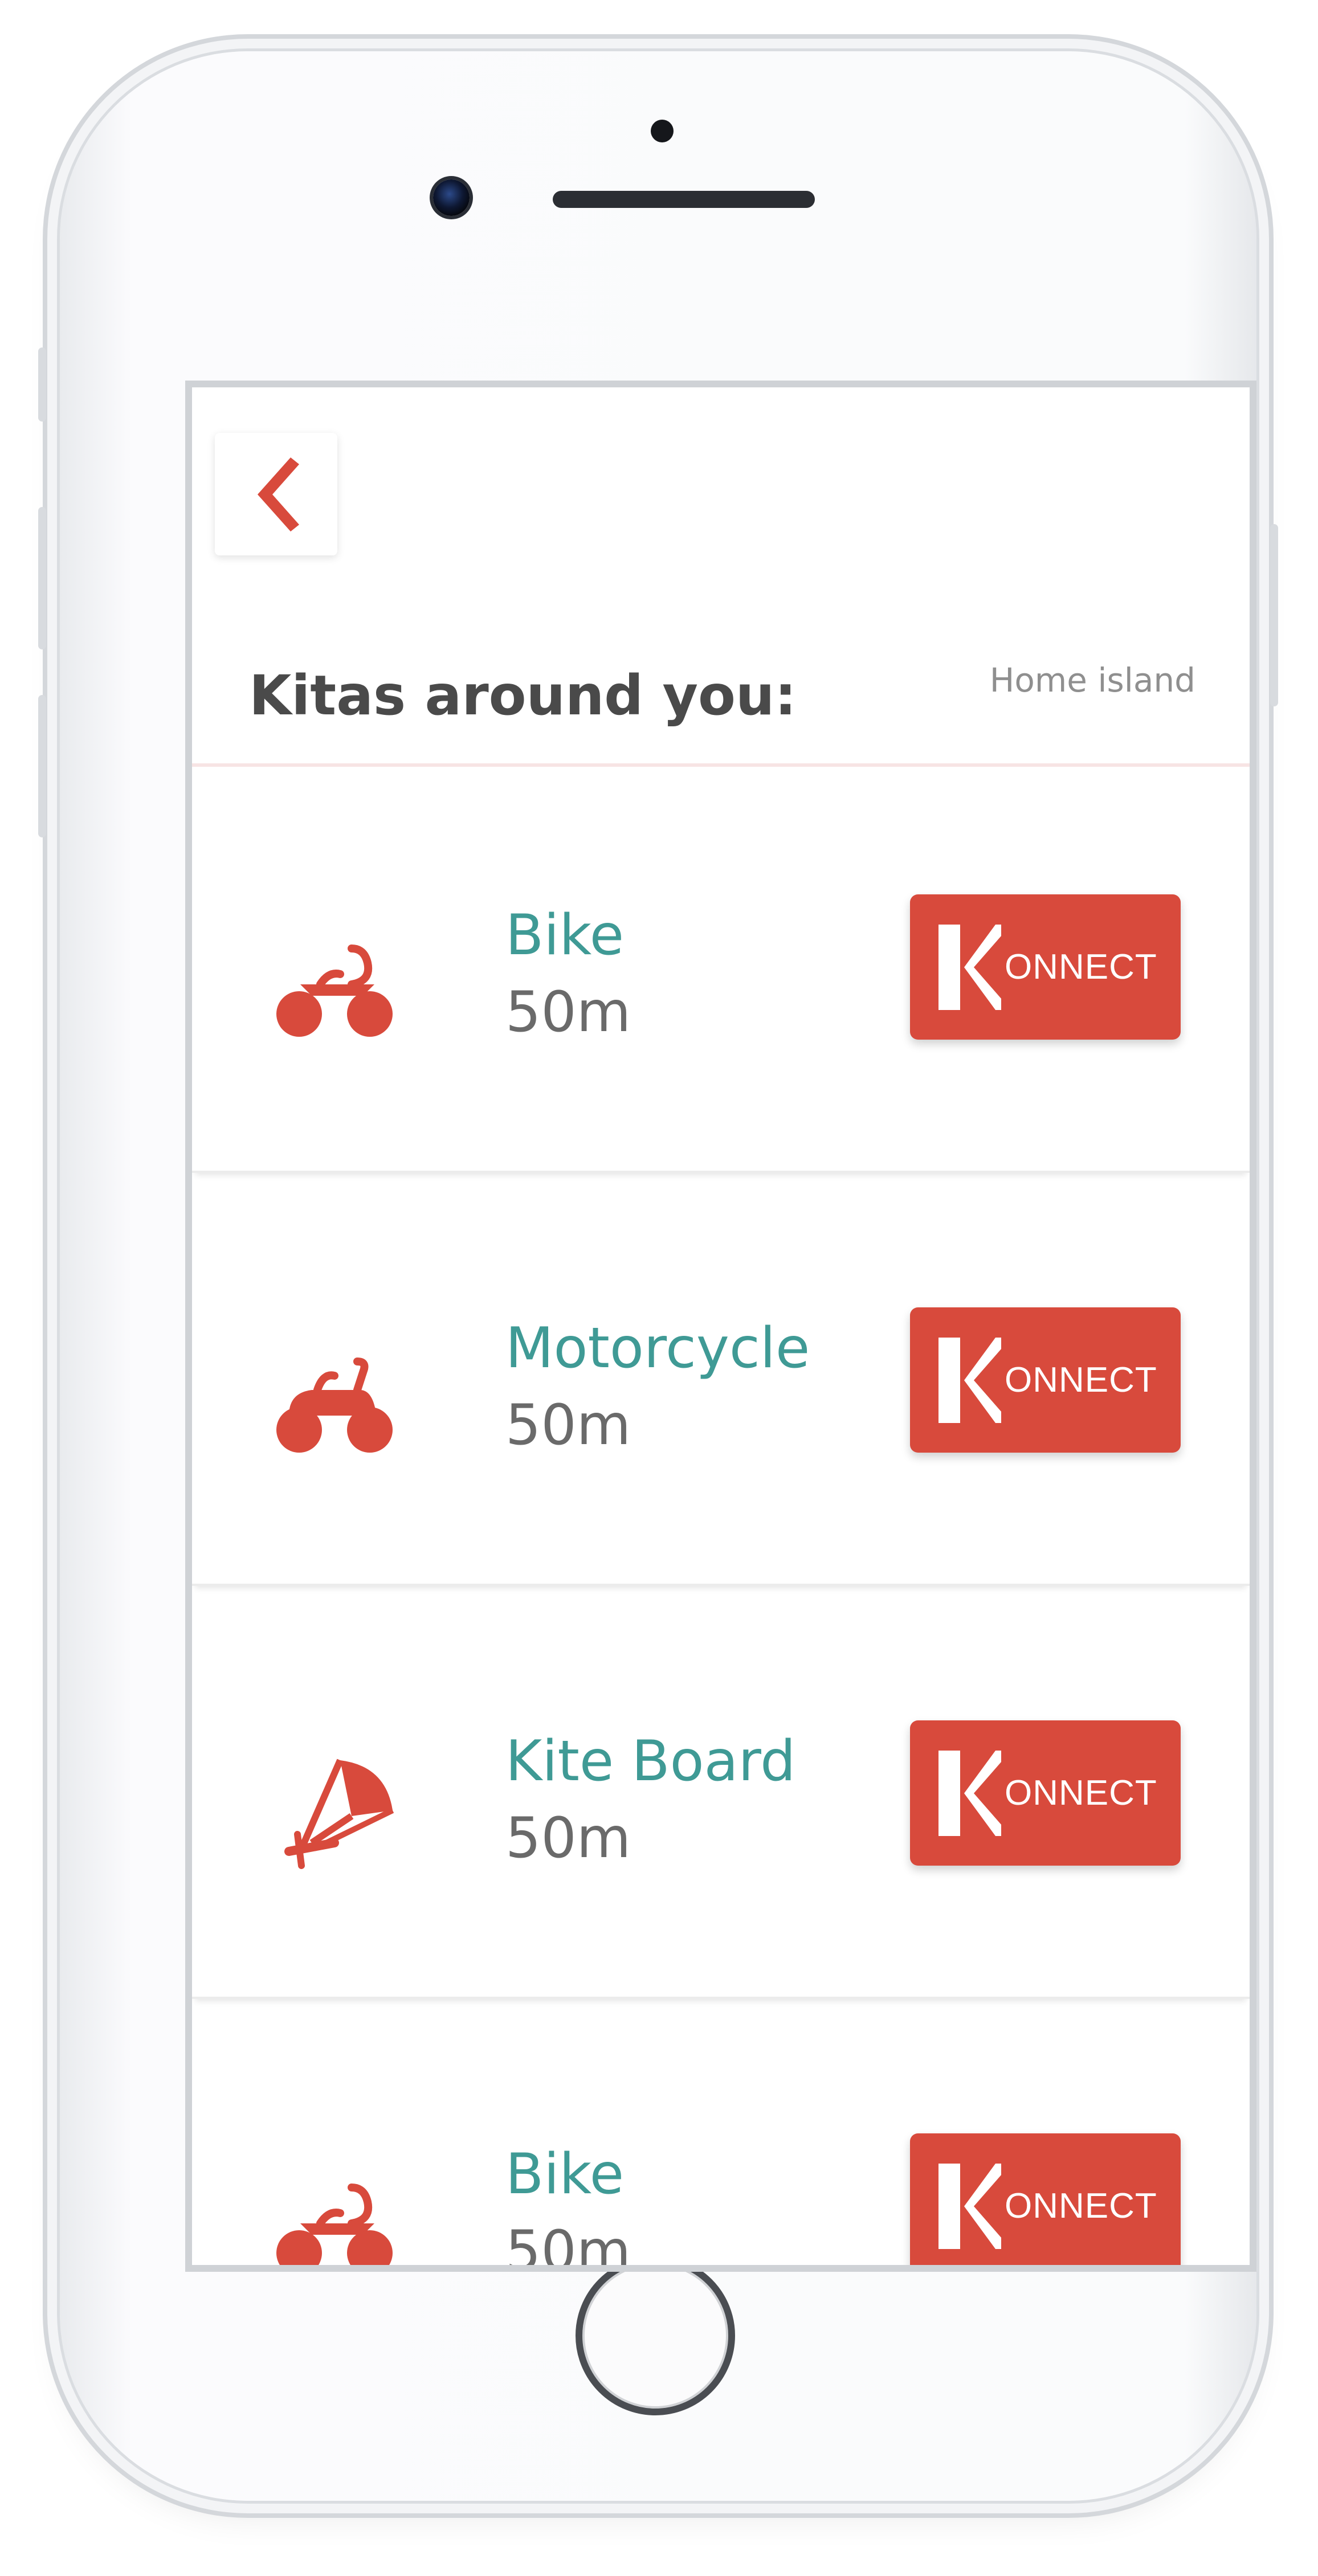 The height and width of the screenshot is (2576, 1318). Describe the element at coordinates (657, 1348) in the screenshot. I see `kita-name: Motorcycle` at that location.